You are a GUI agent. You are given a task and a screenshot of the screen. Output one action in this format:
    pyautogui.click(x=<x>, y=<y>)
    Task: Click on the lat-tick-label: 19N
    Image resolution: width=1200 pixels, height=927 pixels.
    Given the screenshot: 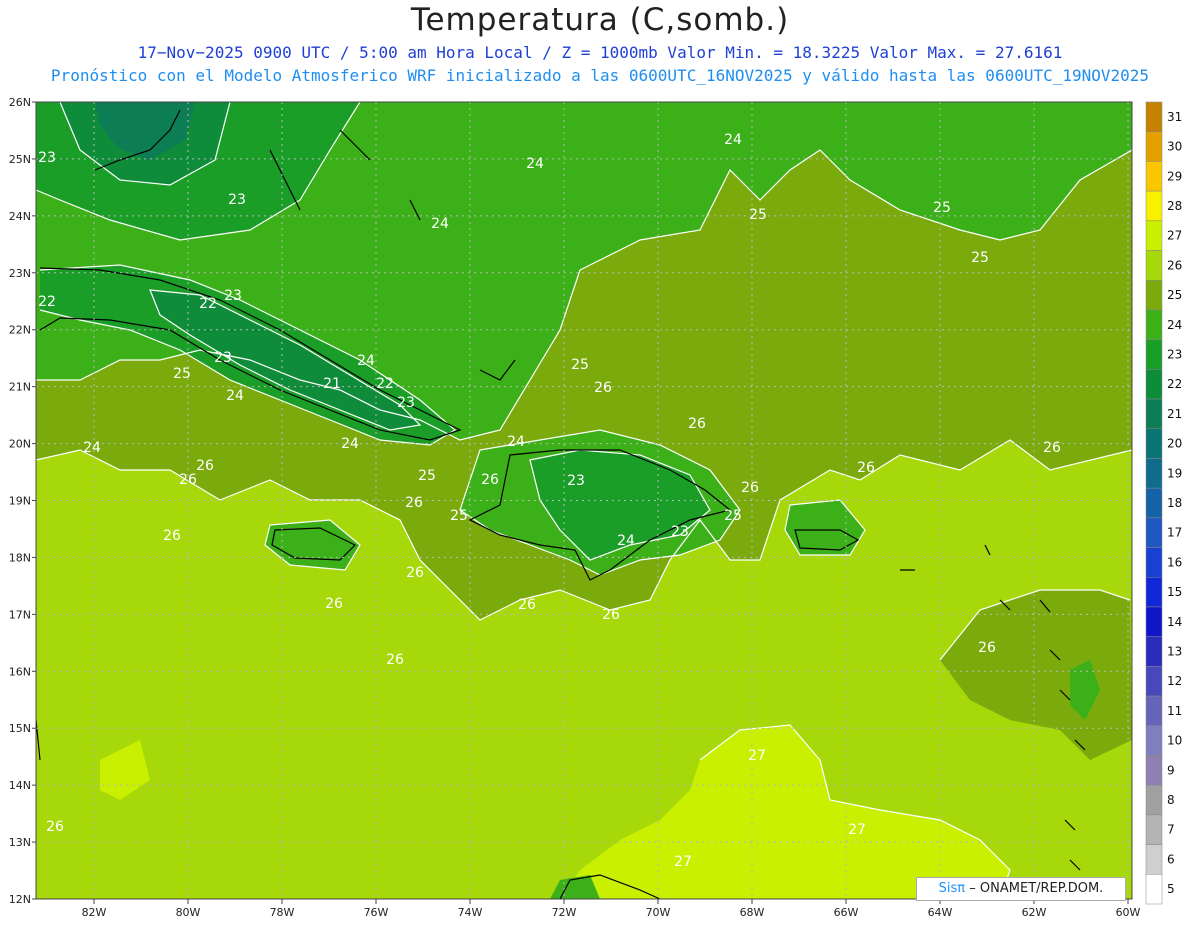 What is the action you would take?
    pyautogui.click(x=20, y=501)
    